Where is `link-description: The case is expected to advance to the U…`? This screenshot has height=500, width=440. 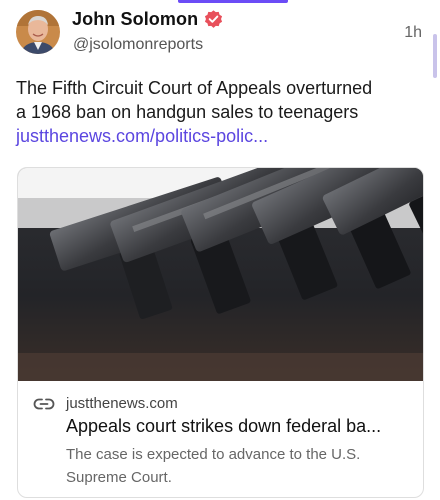
link-description: The case is expected to advance to the U… is located at coordinates (213, 466).